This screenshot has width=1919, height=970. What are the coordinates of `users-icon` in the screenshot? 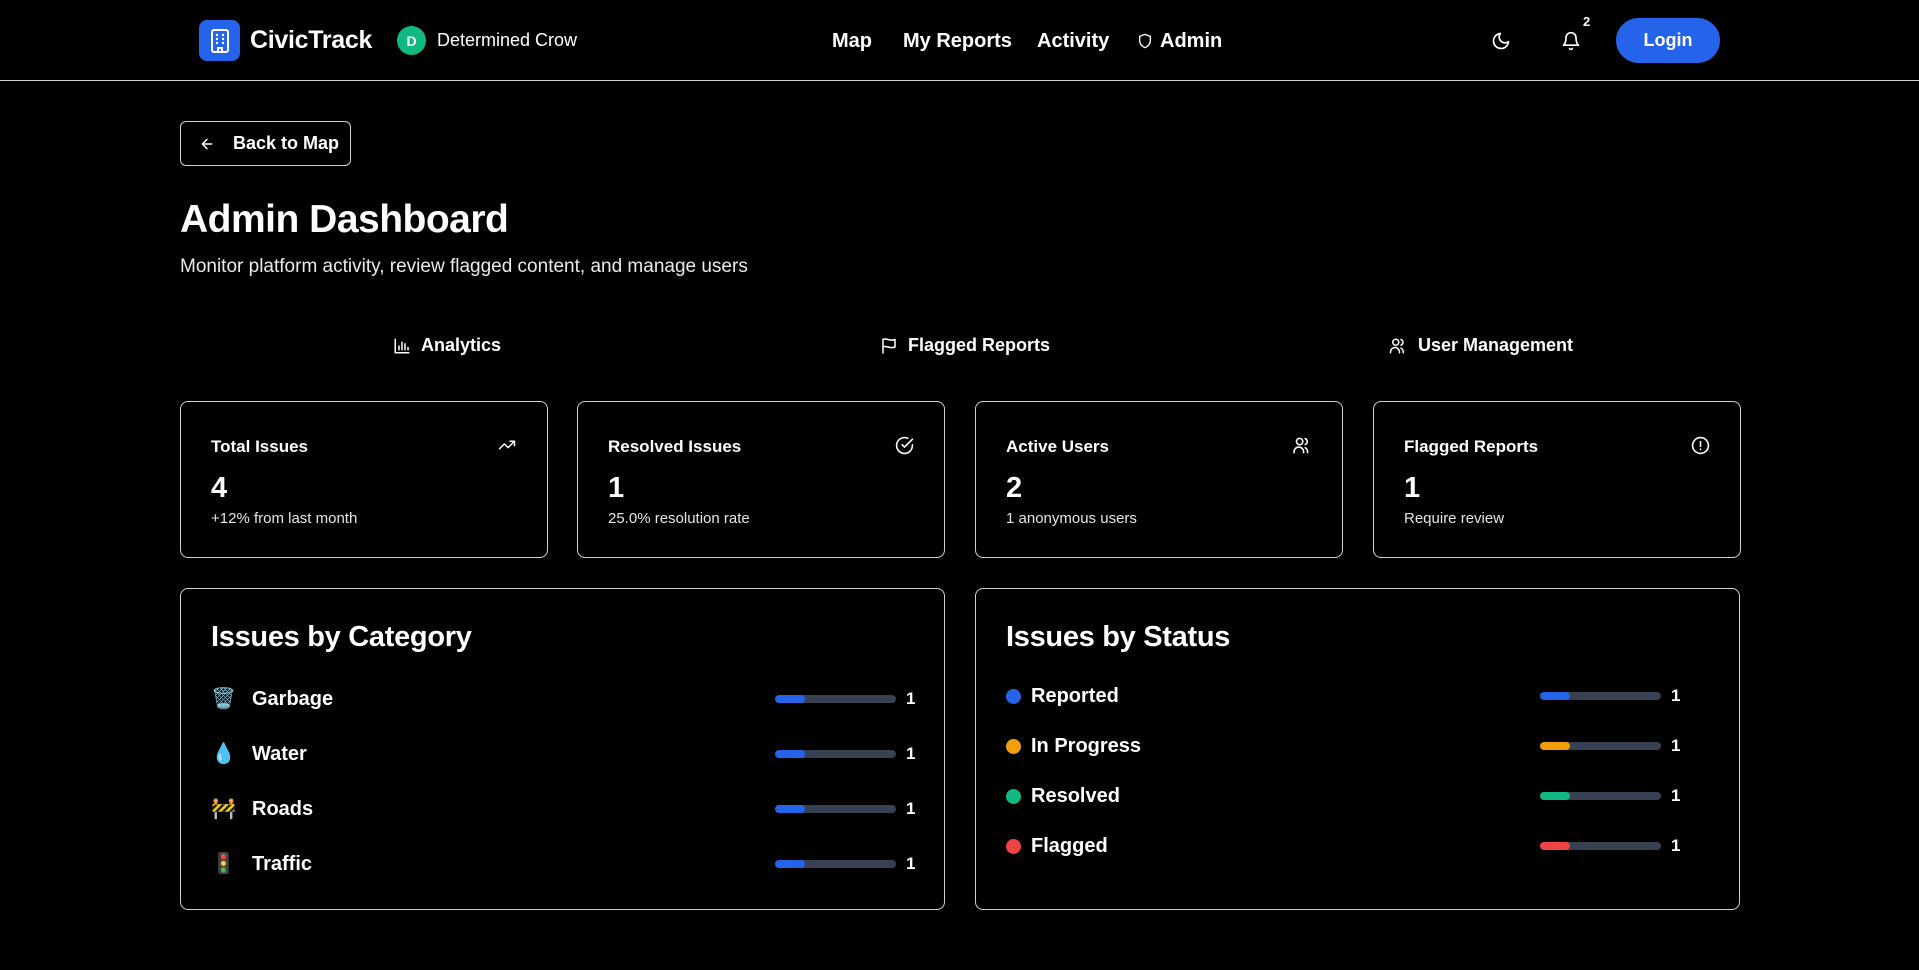 It's located at (1397, 345).